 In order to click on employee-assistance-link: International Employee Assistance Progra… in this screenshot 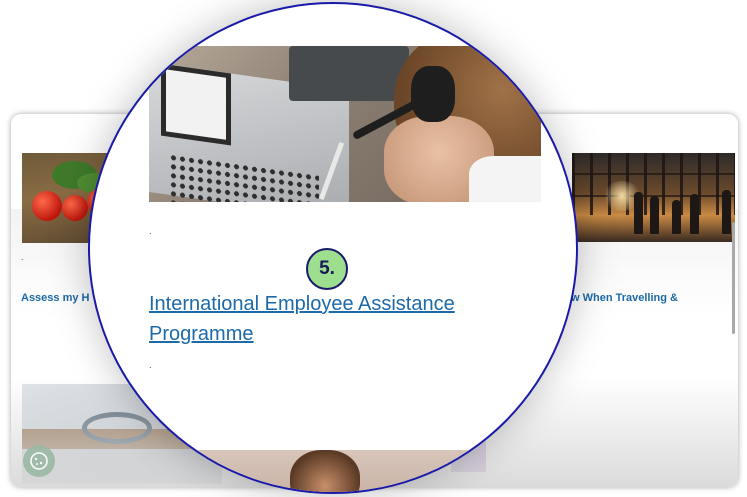, I will do `click(339, 319)`.